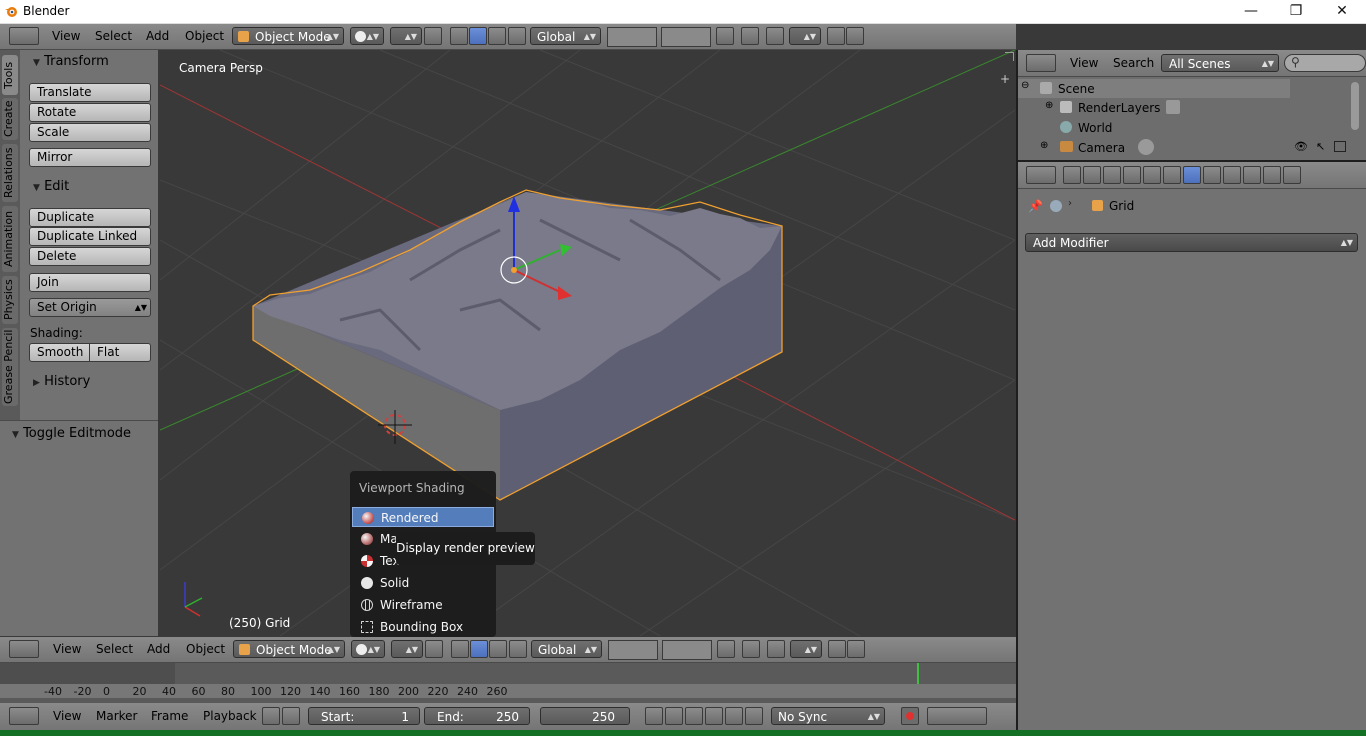  I want to click on play-icon, so click(714, 716).